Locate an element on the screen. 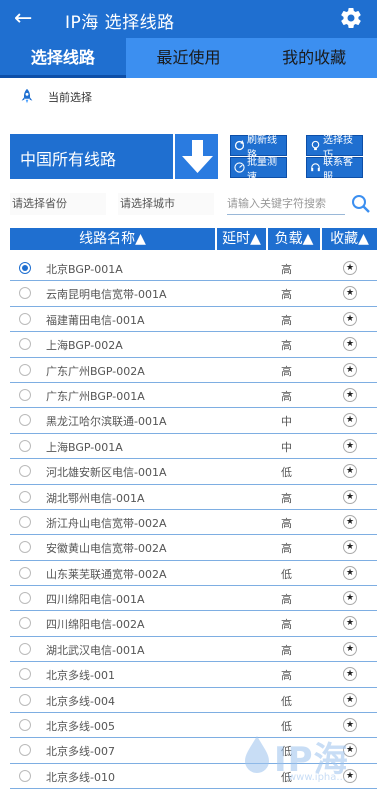 The width and height of the screenshot is (377, 790). page-title: IP海 选择线路 is located at coordinates (120, 23).